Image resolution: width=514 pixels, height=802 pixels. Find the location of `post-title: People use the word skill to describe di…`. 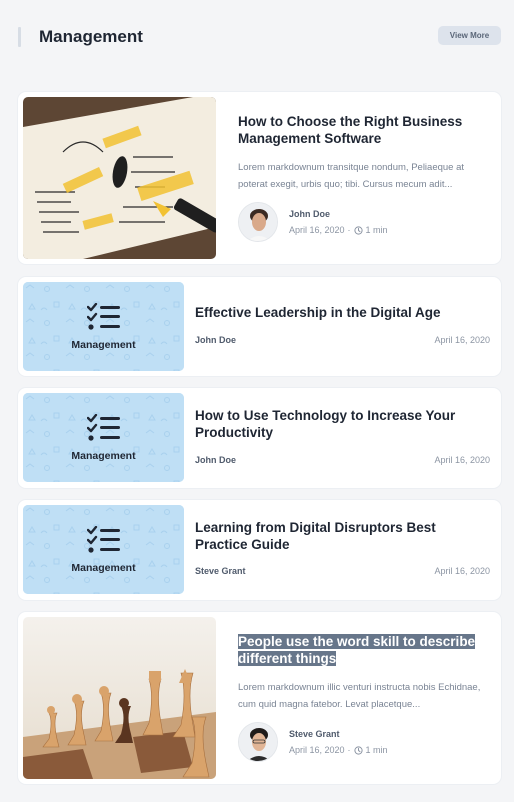

post-title: People use the word skill to describe di… is located at coordinates (360, 650).